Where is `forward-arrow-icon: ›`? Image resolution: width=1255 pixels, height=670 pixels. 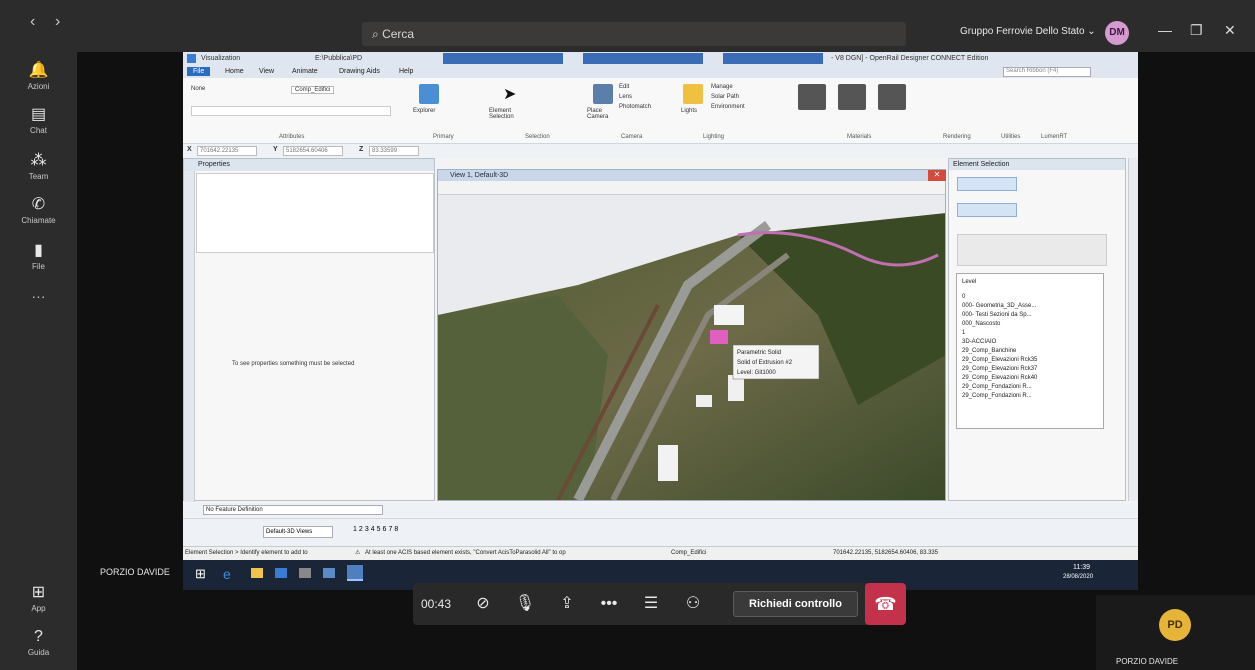
forward-arrow-icon: › is located at coordinates (57, 22).